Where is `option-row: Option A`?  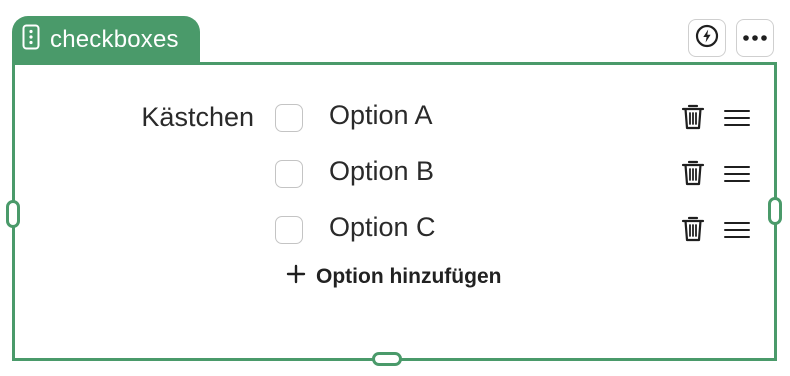 option-row: Option A is located at coordinates (395, 118).